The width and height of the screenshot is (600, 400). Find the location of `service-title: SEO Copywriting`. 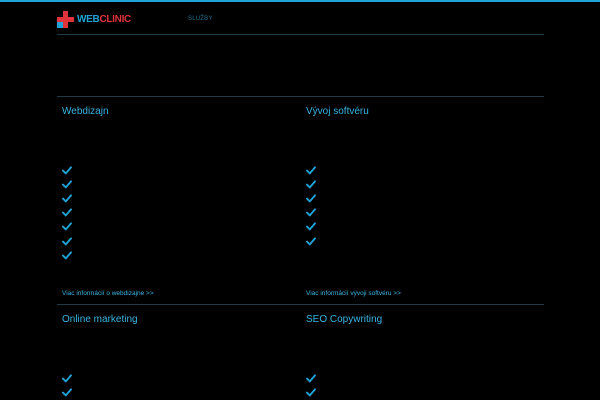

service-title: SEO Copywriting is located at coordinates (344, 319).